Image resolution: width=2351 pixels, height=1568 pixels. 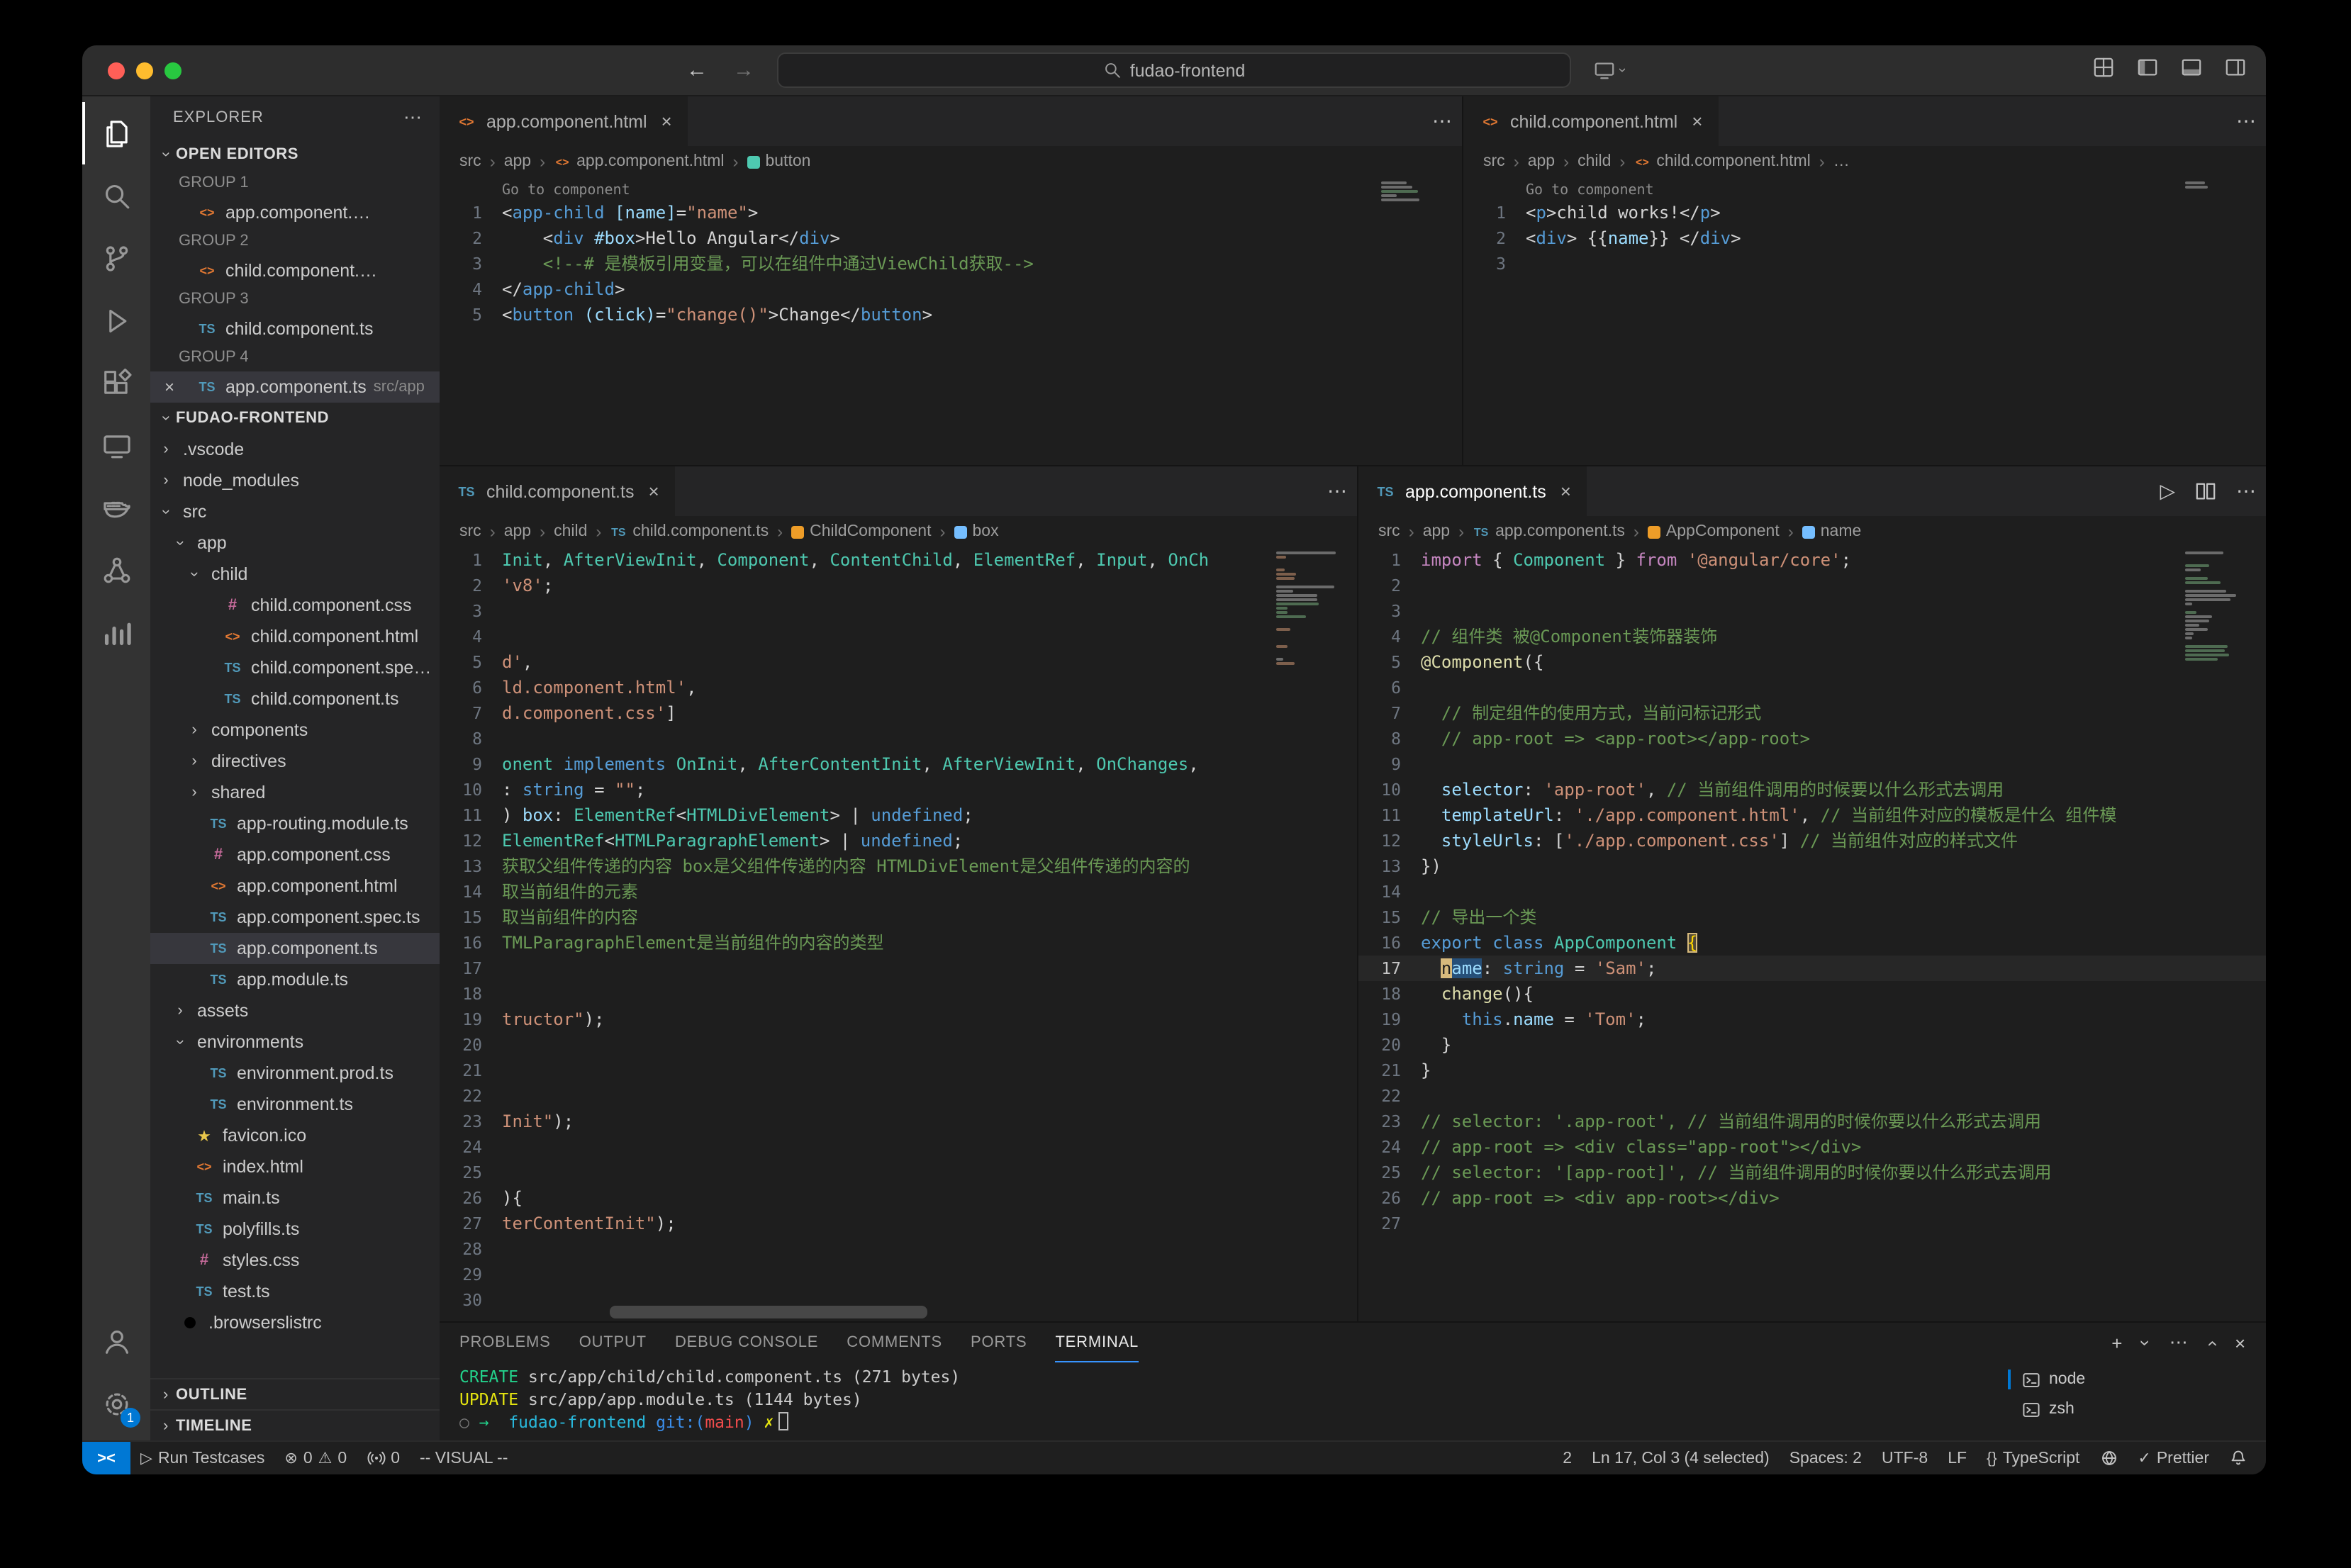 What do you see at coordinates (295, 699) in the screenshot?
I see `tree-file: TS child.component.ts` at bounding box center [295, 699].